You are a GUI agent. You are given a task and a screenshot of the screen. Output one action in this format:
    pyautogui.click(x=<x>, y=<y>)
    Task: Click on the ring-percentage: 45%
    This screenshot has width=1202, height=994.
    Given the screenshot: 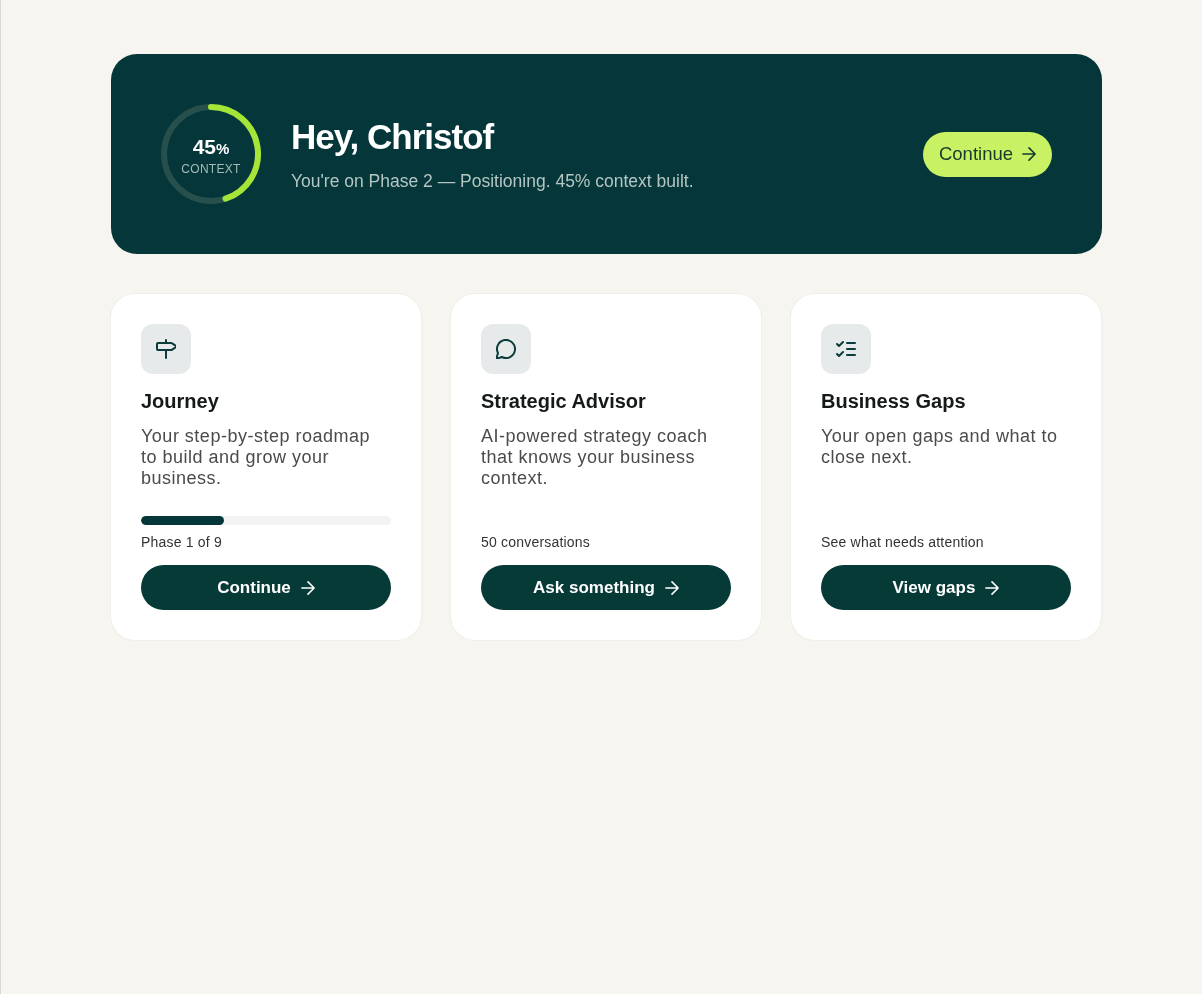 What is the action you would take?
    pyautogui.click(x=211, y=147)
    